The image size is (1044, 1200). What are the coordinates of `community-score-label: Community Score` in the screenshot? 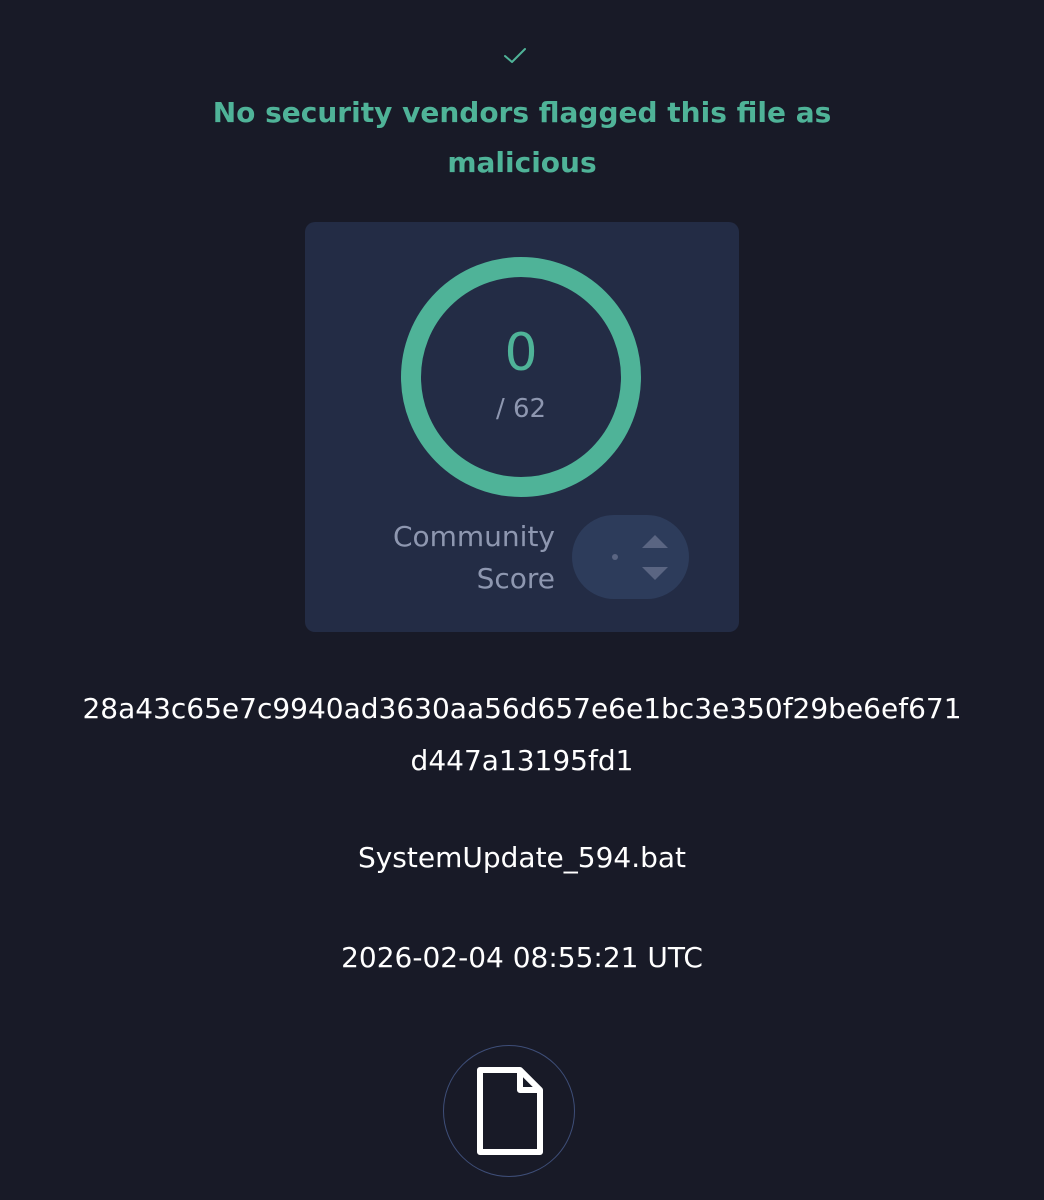 It's located at (450, 558).